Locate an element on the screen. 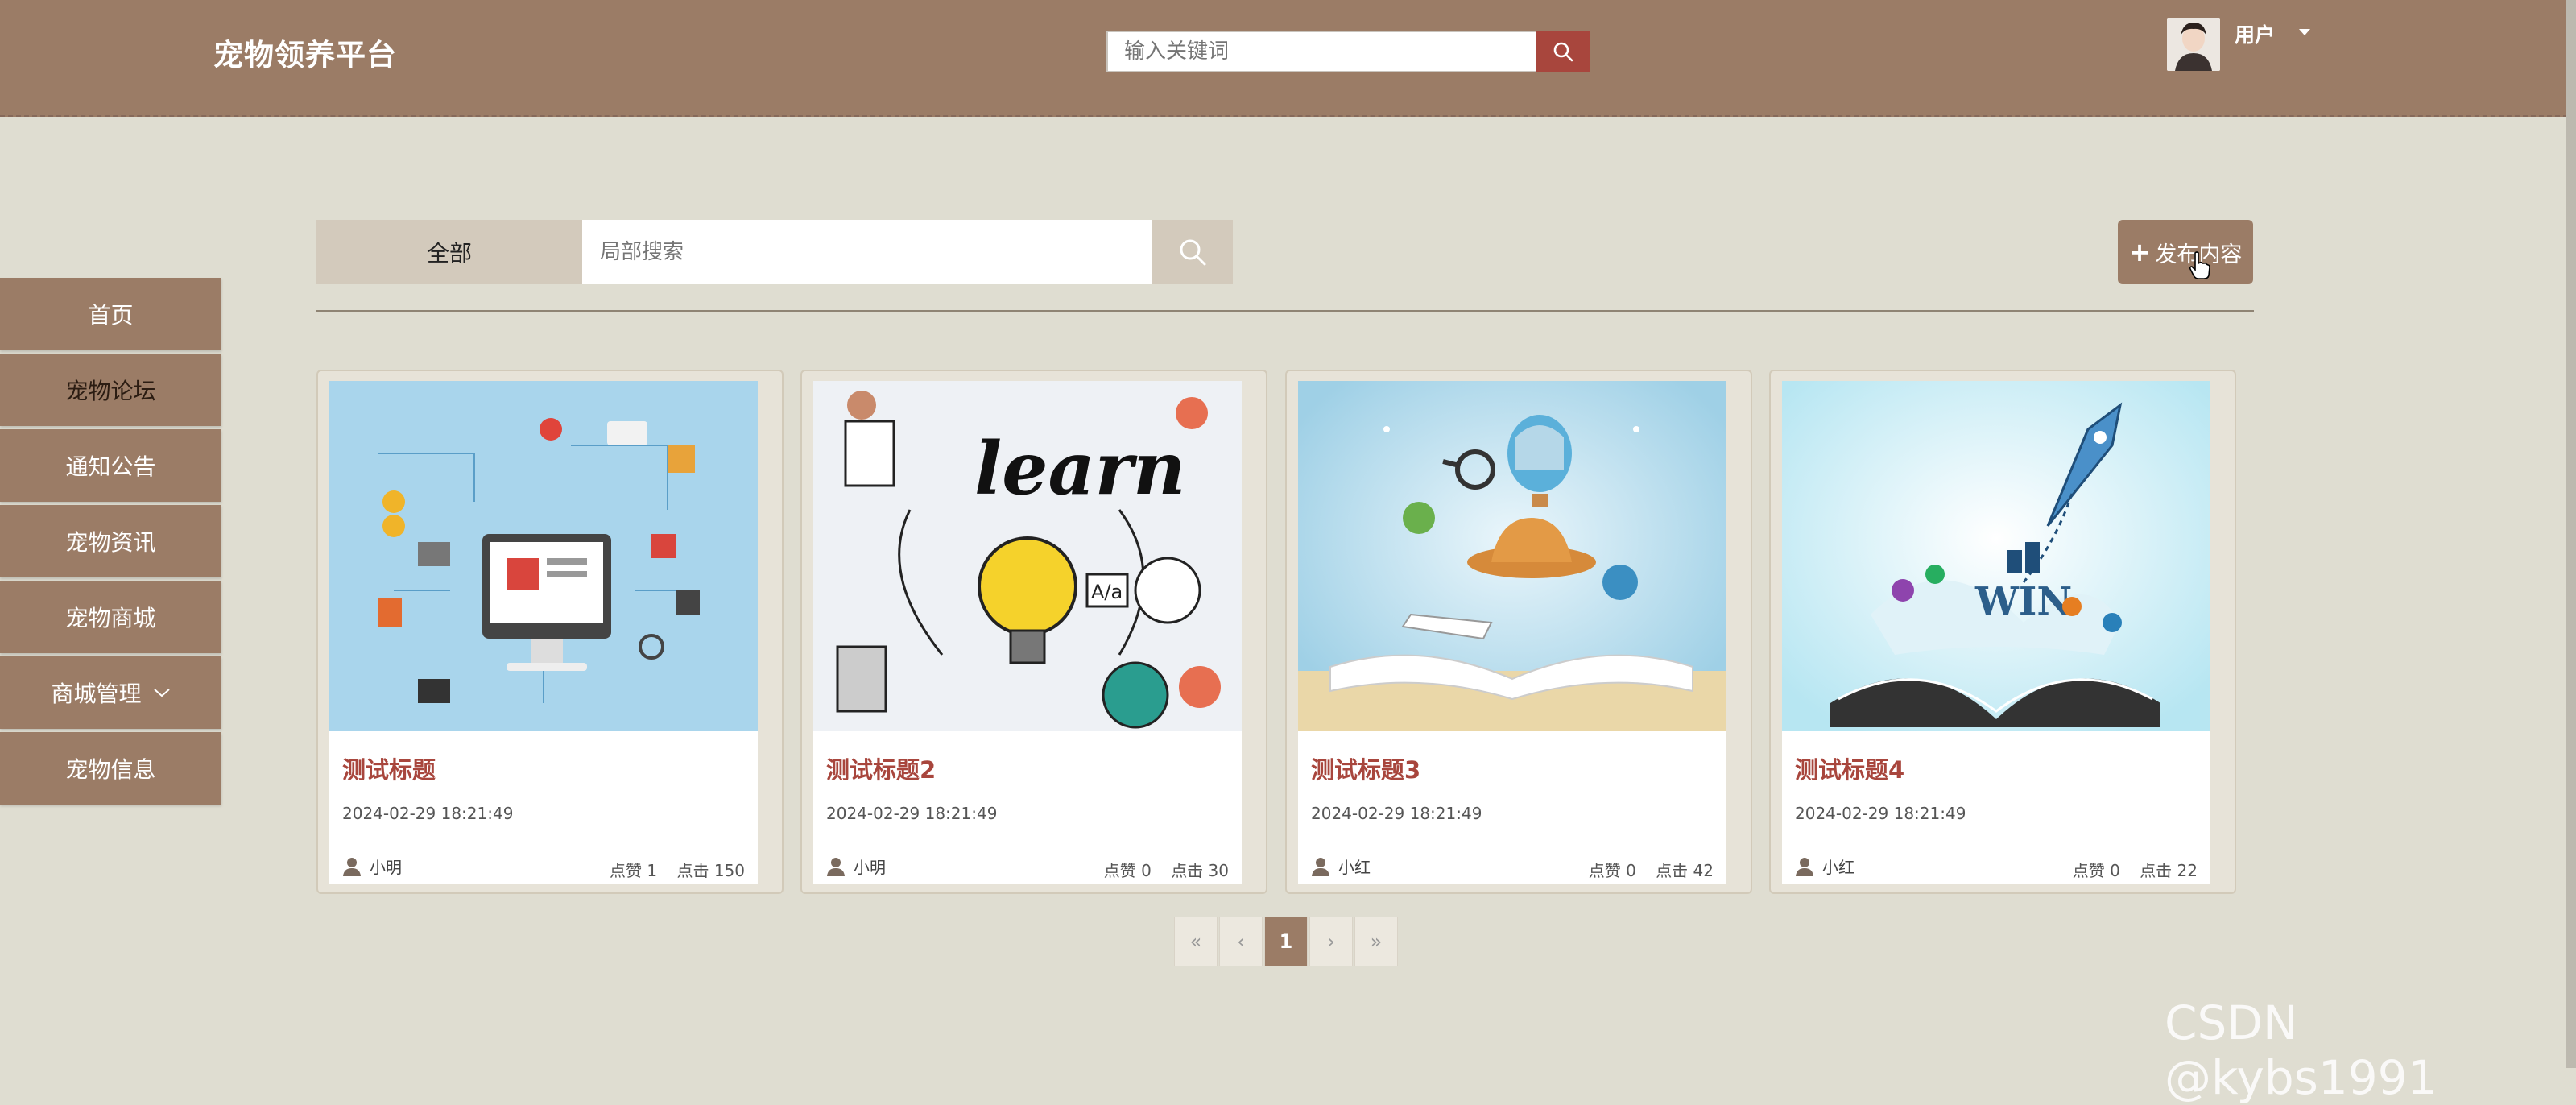  sidebar-item-pet-news: 宠物资讯 is located at coordinates (110, 541).